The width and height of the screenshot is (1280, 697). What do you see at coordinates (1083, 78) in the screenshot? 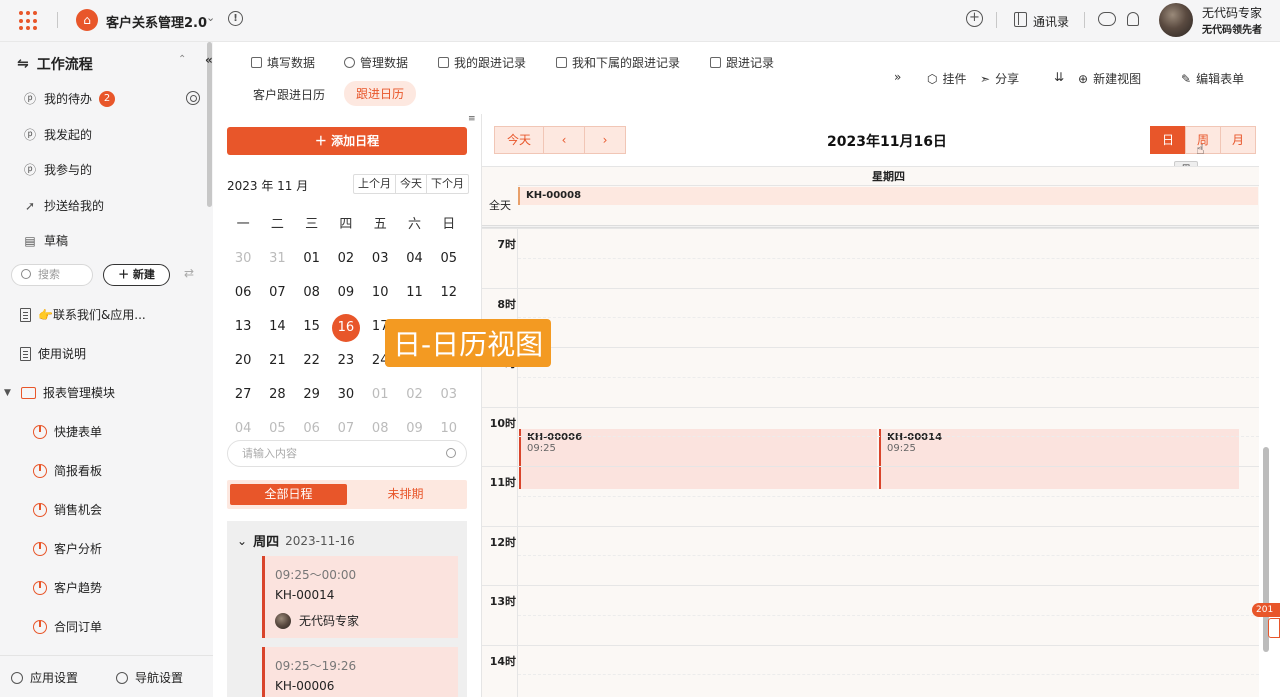
I see `add-circle-icon: ⊕` at bounding box center [1083, 78].